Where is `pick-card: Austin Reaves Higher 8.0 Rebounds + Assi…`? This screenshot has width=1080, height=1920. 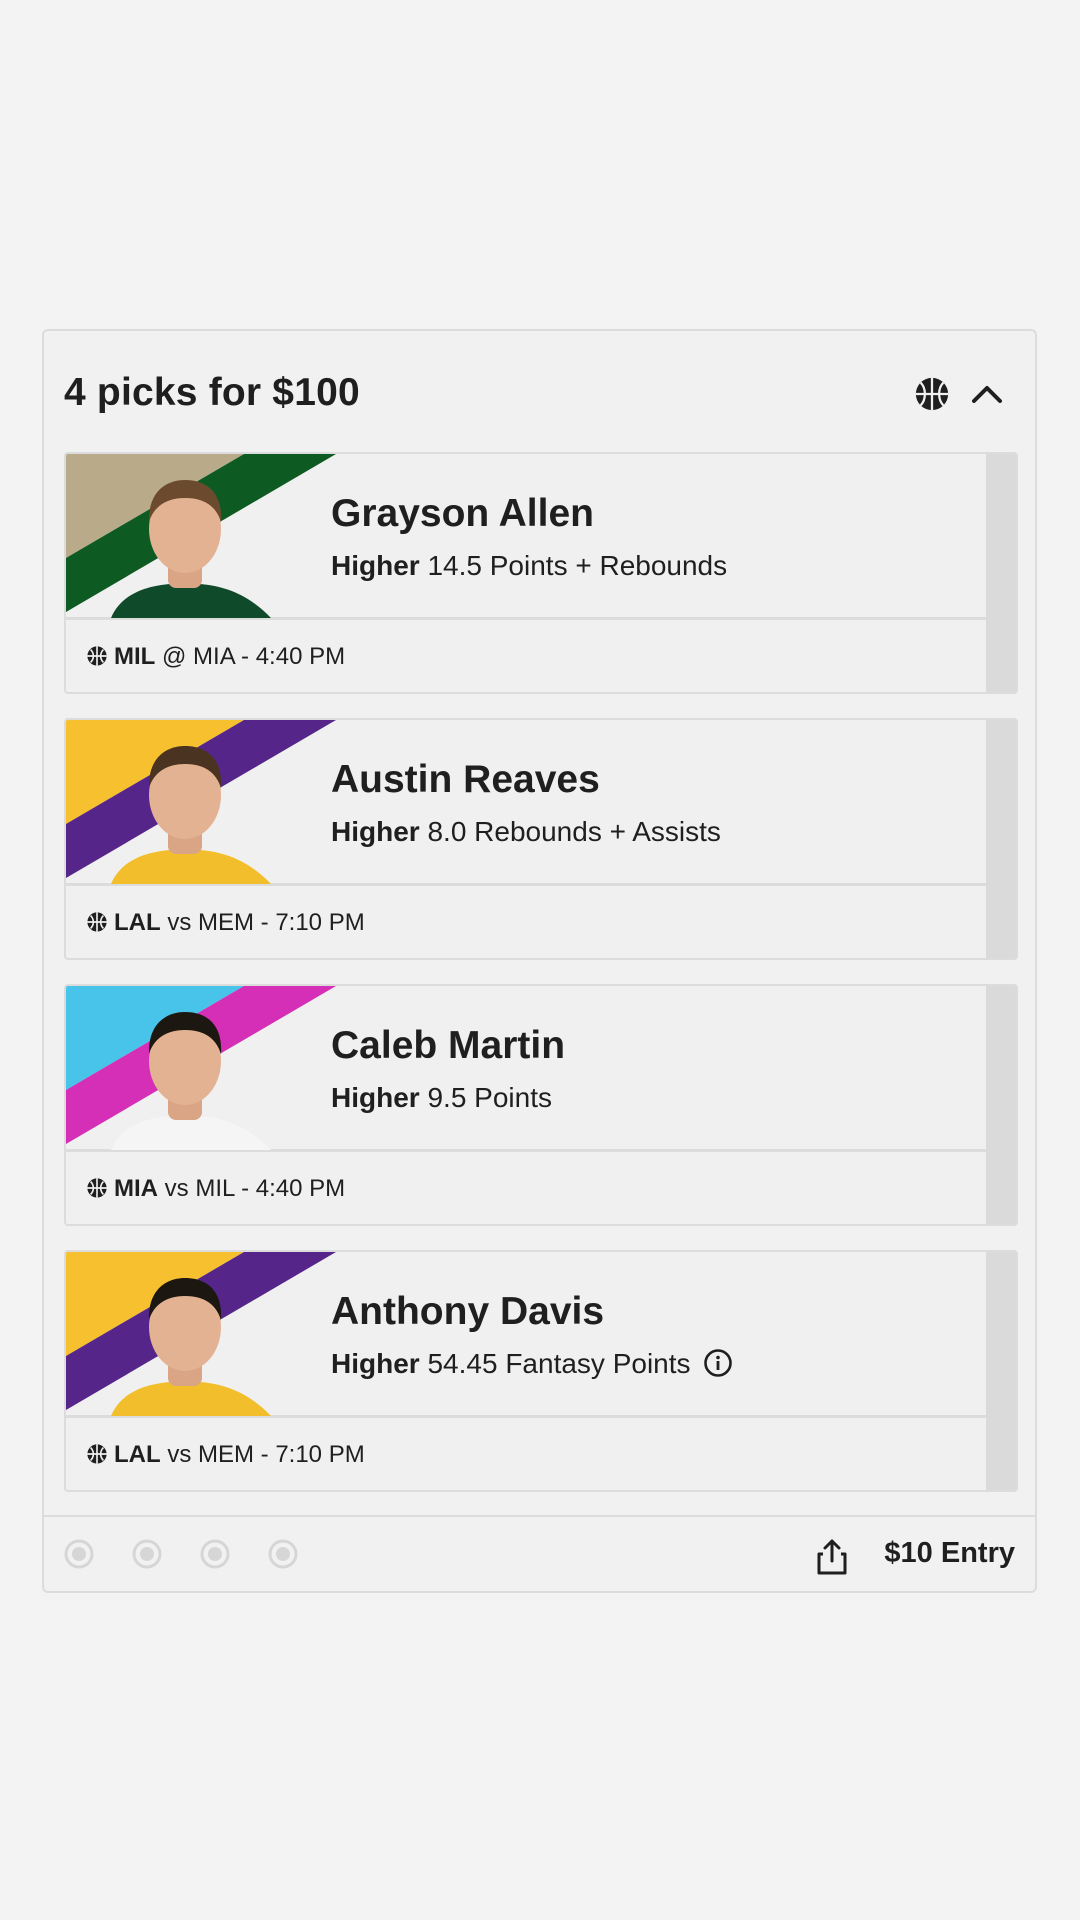 pick-card: Austin Reaves Higher 8.0 Rebounds + Assi… is located at coordinates (541, 839).